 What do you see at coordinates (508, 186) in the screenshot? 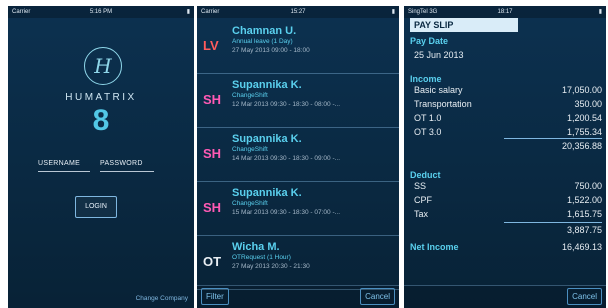
I see `deduct-row: SS 750.00` at bounding box center [508, 186].